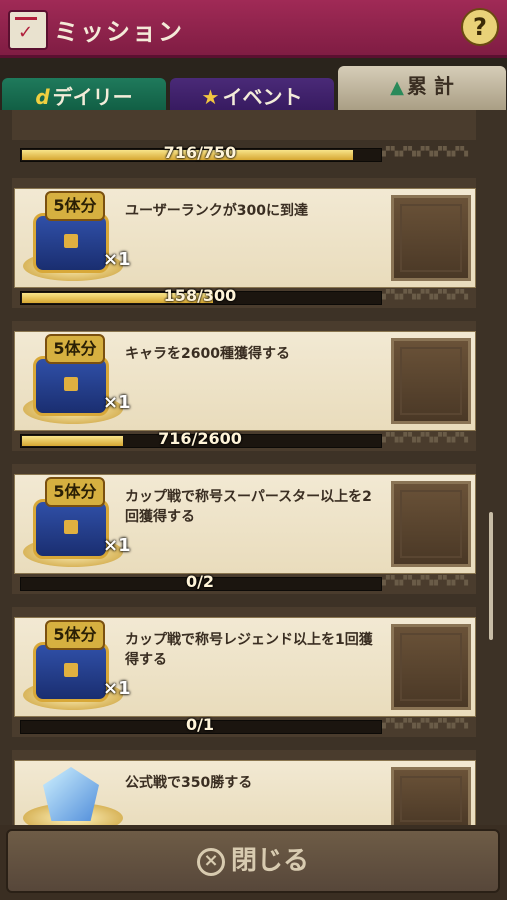  Describe the element at coordinates (253, 29) in the screenshot. I see `header: ミッション ?` at that location.